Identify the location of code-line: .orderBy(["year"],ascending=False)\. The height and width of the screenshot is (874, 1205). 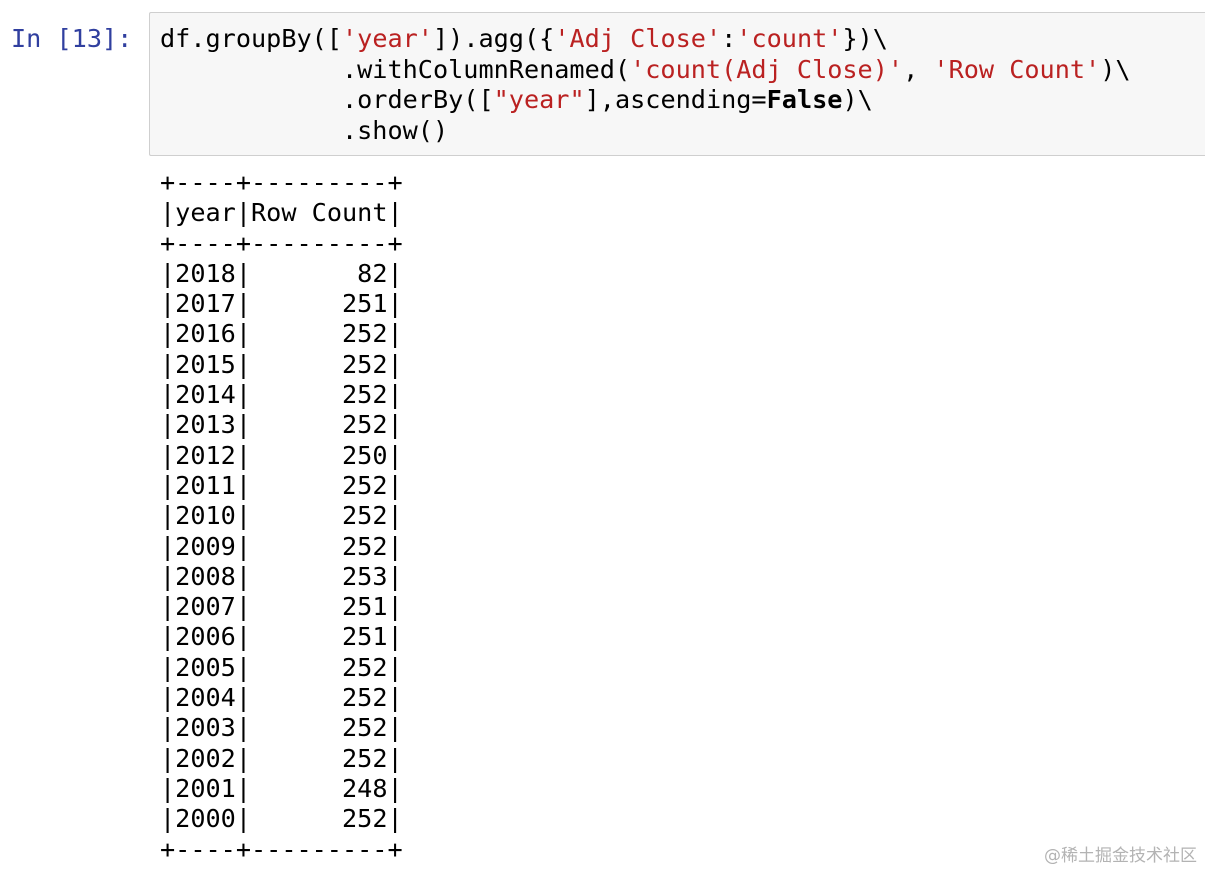
(645, 100).